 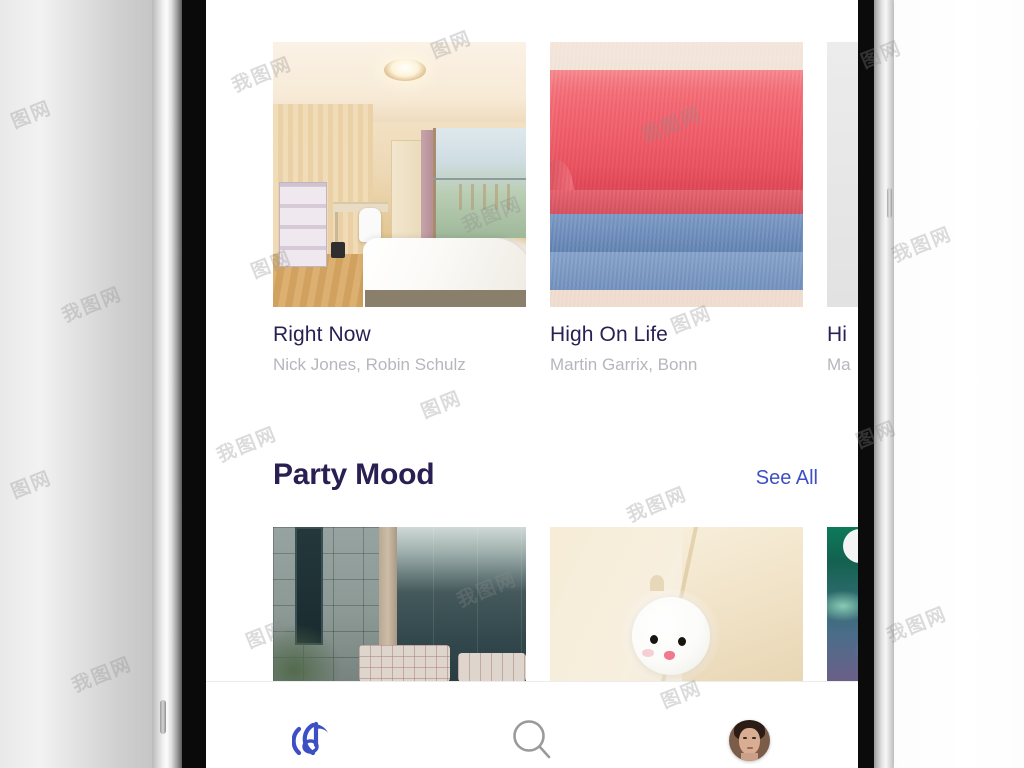 What do you see at coordinates (609, 334) in the screenshot?
I see `song-title: High On Life` at bounding box center [609, 334].